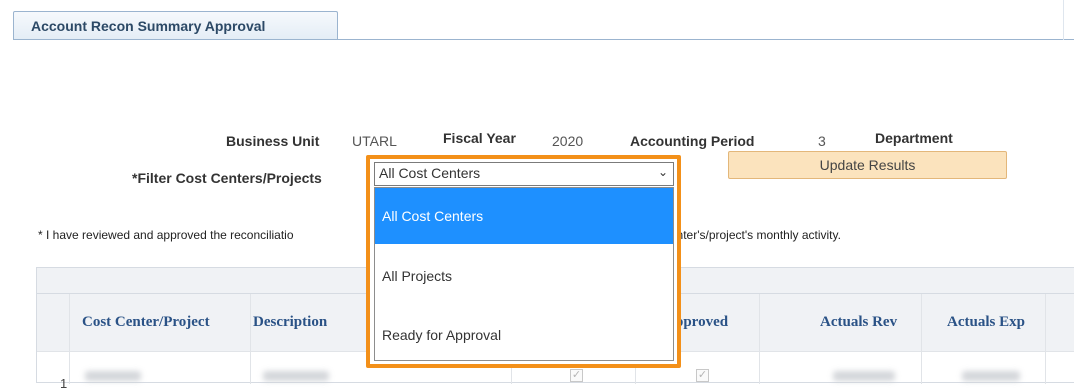  What do you see at coordinates (227, 178) in the screenshot?
I see `filter-cost-centers-label: *Filter Cost Centers/Projects` at bounding box center [227, 178].